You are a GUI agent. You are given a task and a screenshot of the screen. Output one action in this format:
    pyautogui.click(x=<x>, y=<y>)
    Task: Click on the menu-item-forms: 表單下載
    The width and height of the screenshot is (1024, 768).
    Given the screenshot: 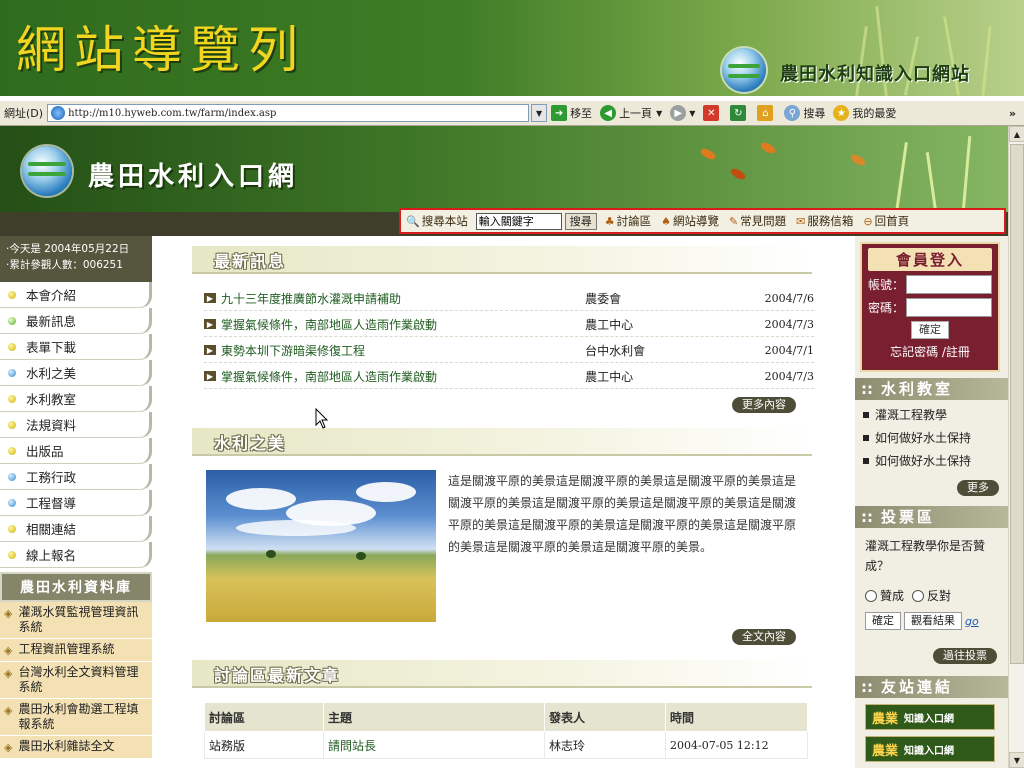 What is the action you would take?
    pyautogui.click(x=76, y=347)
    